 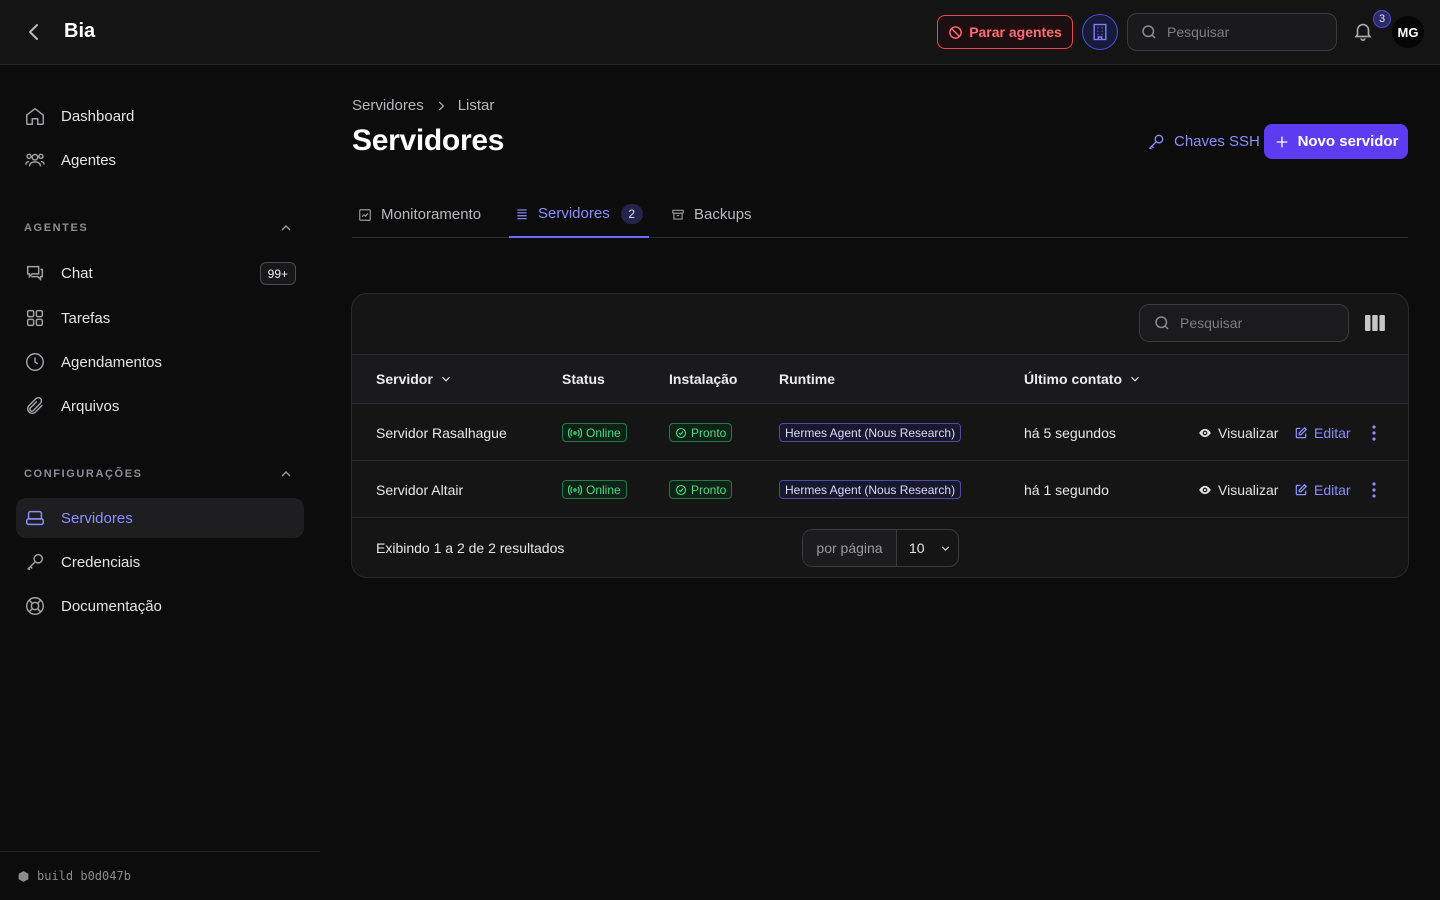 I want to click on global-search, so click(x=1232, y=32).